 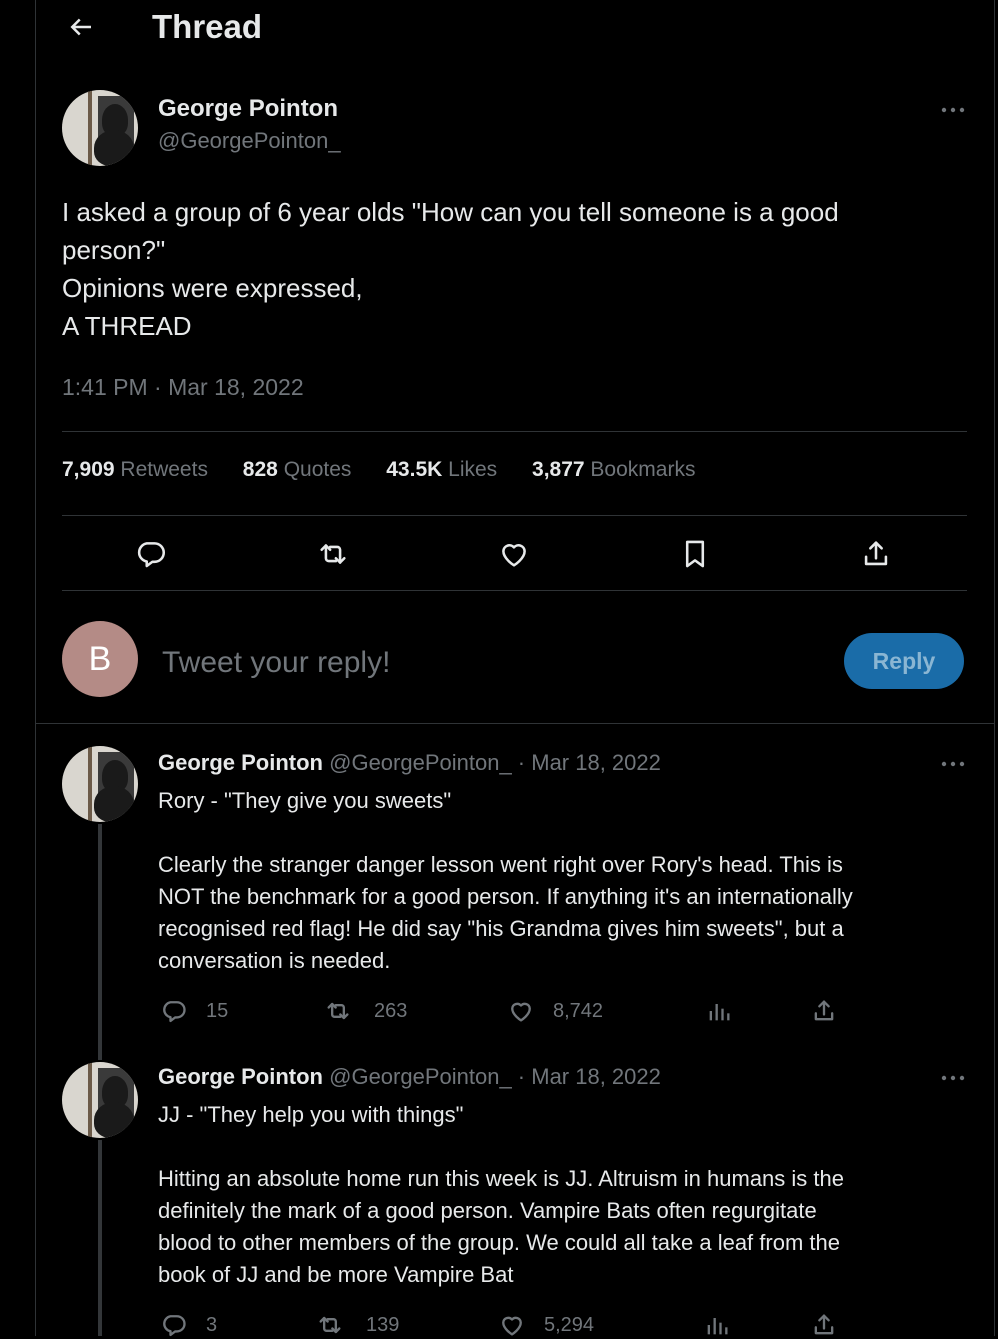 I want to click on tweet-timestamp: 1:41 PM · Mar 18, 2022, so click(x=183, y=387).